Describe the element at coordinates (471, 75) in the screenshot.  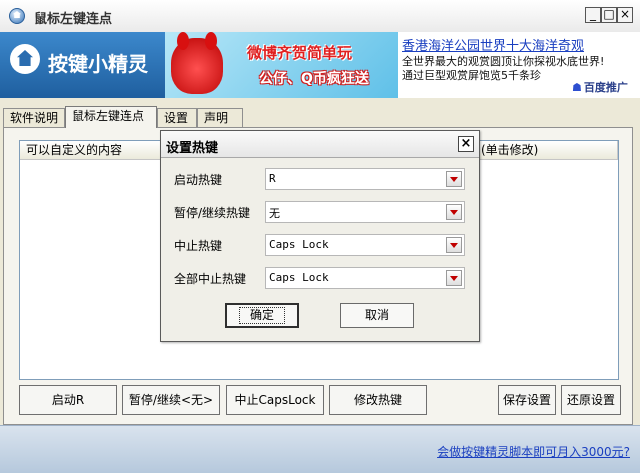
I see `ad-line-2: 通过巨型观赏屏饱览5千条珍` at that location.